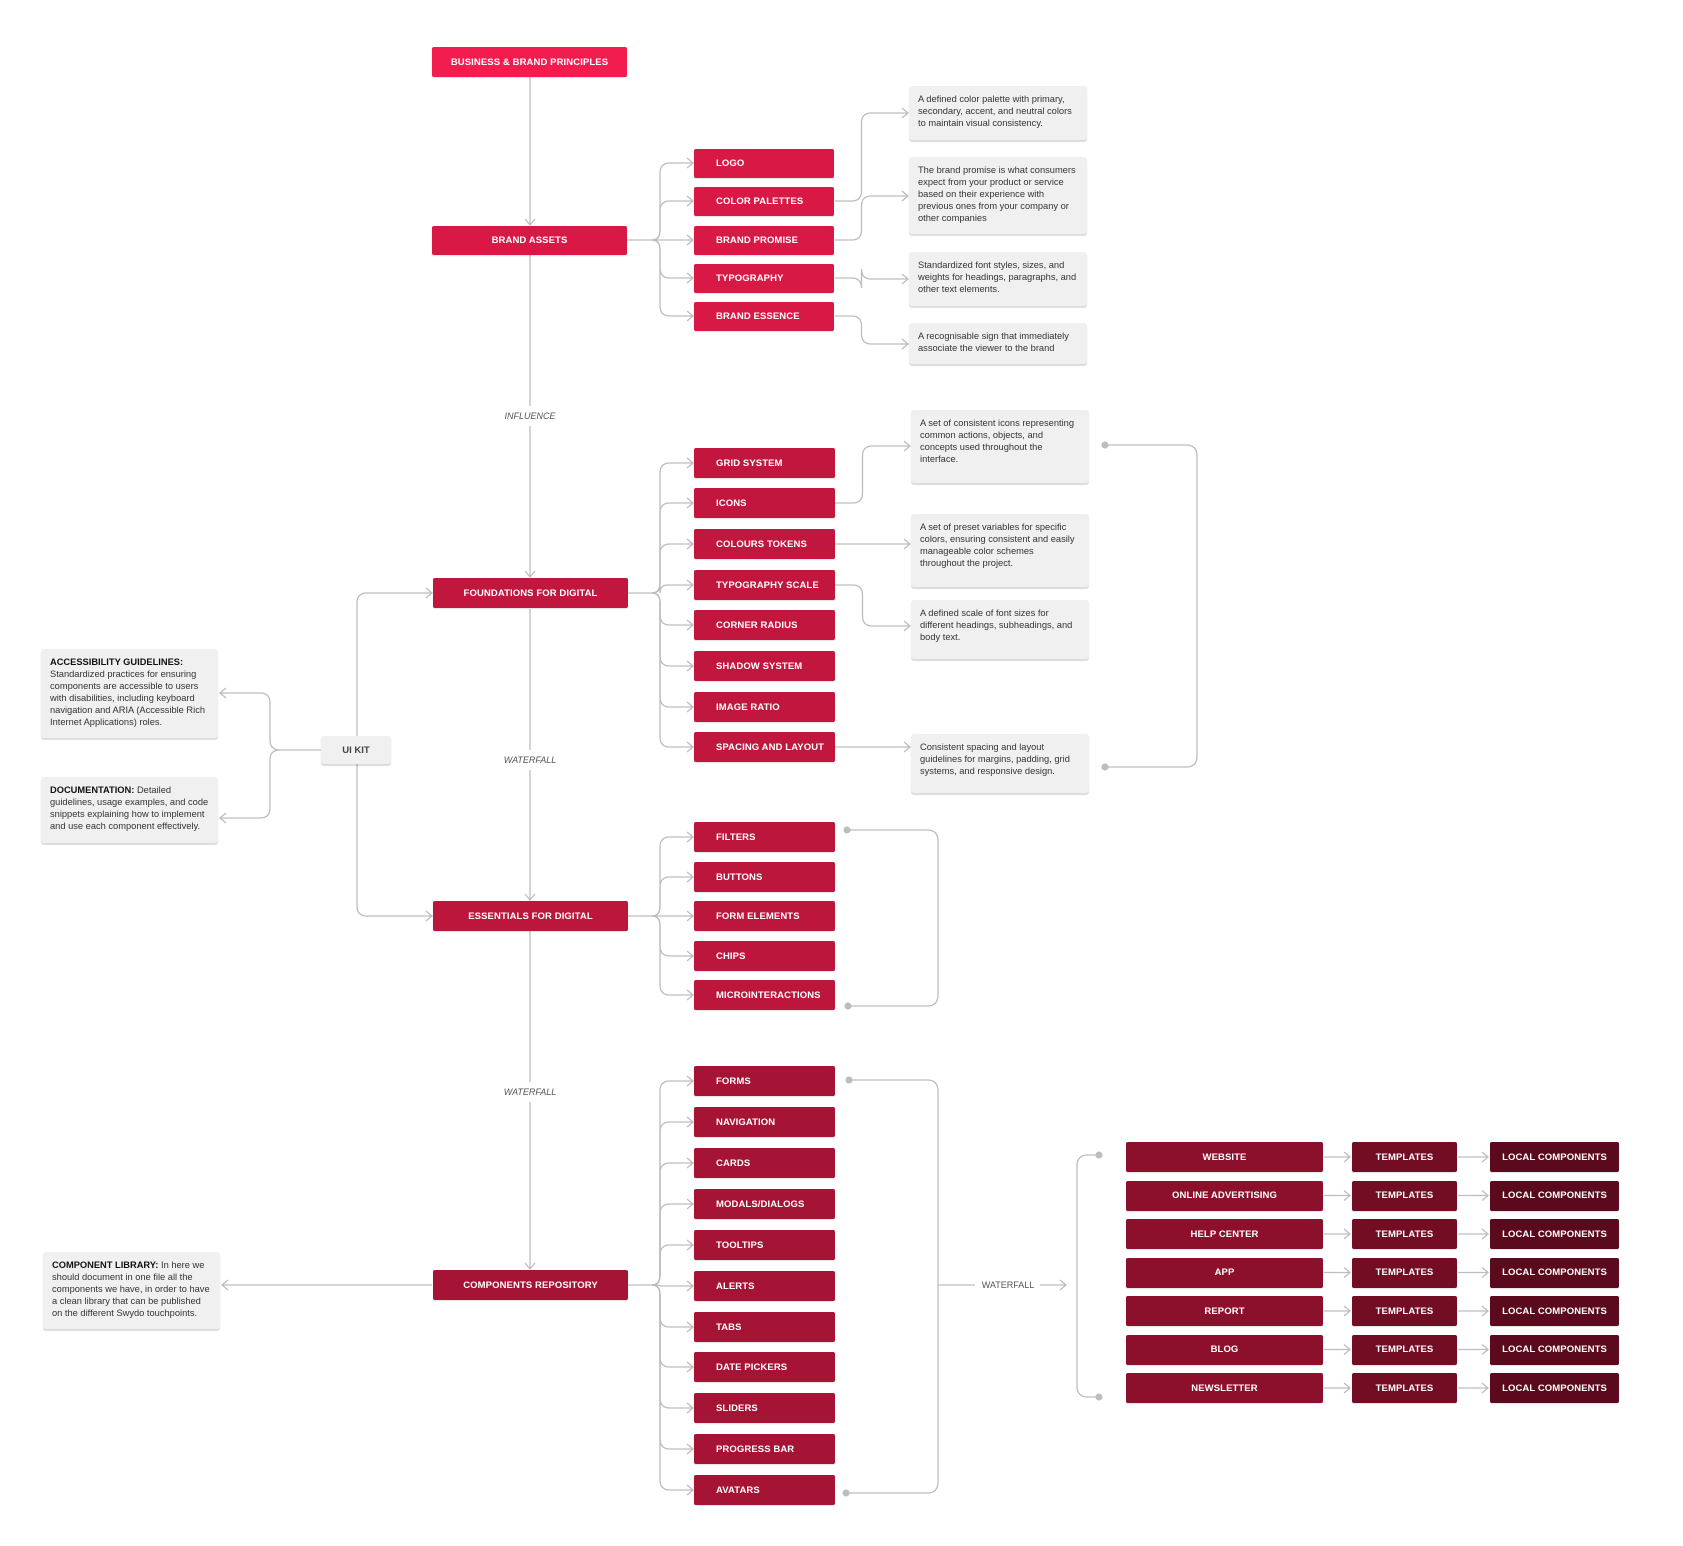  What do you see at coordinates (764, 877) in the screenshot?
I see `node-buttons: BUTTONS` at bounding box center [764, 877].